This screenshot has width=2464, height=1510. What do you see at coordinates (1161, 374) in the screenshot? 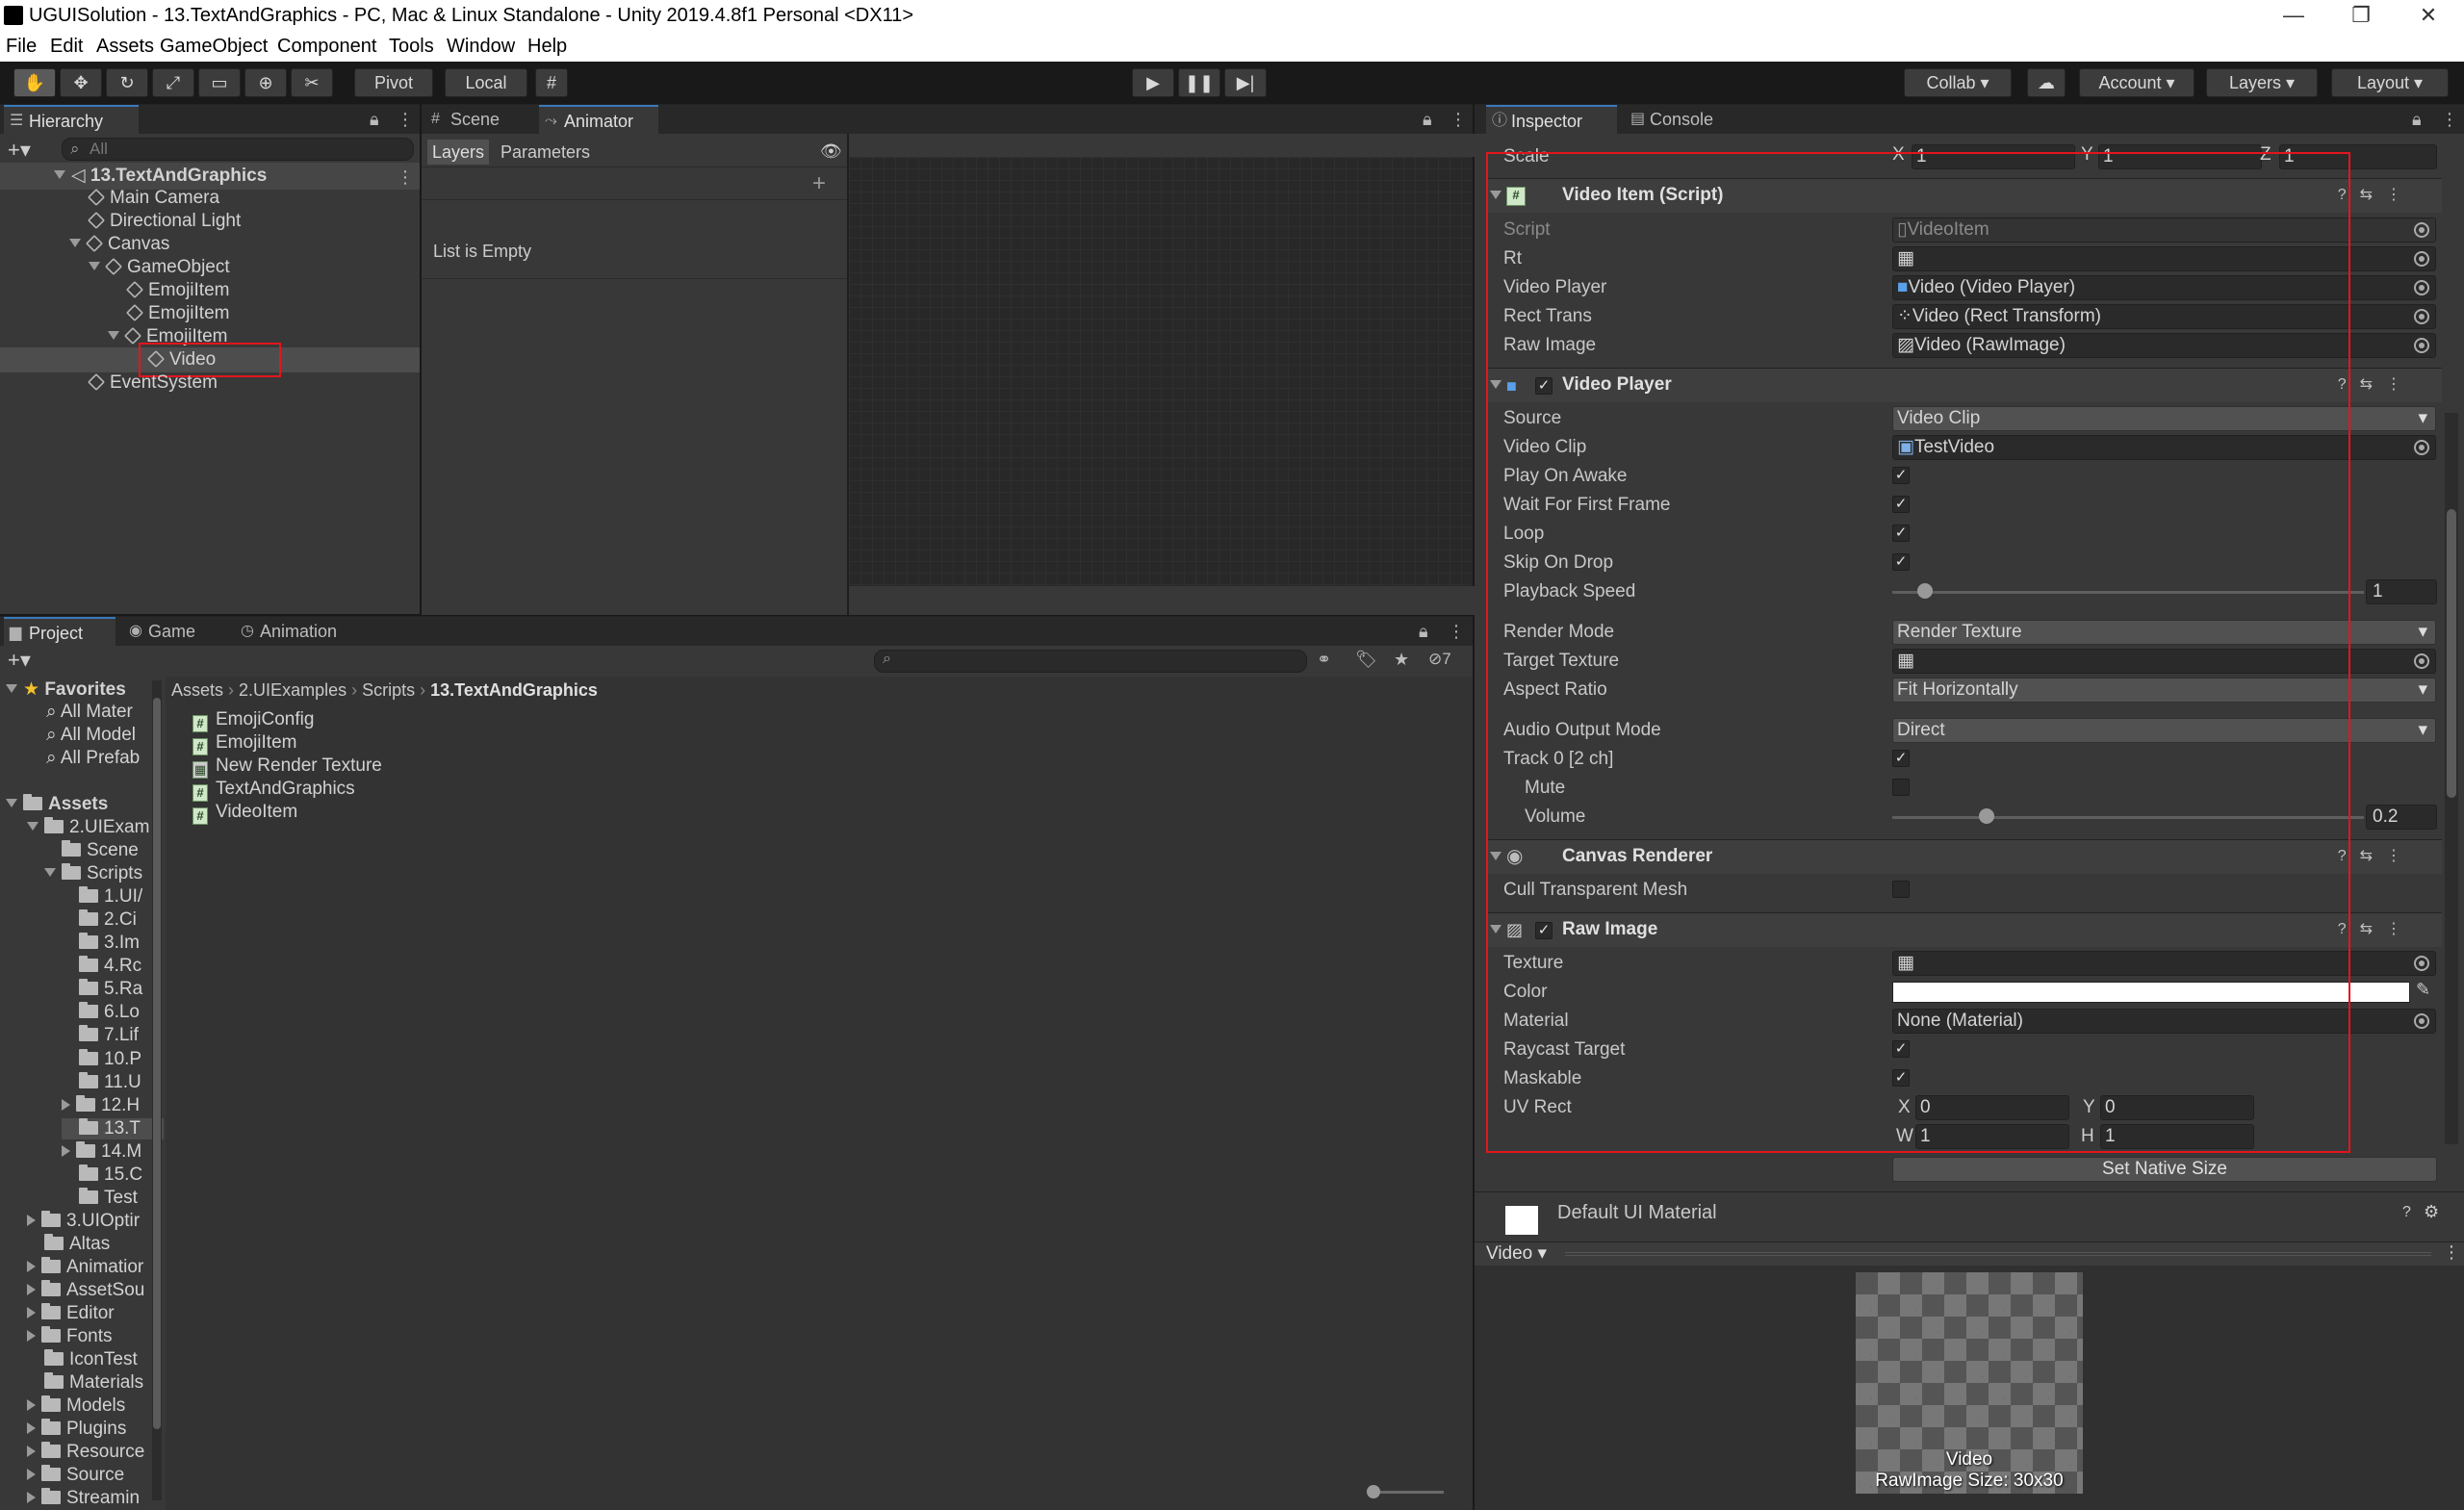
I see `animator-graph-canvas` at bounding box center [1161, 374].